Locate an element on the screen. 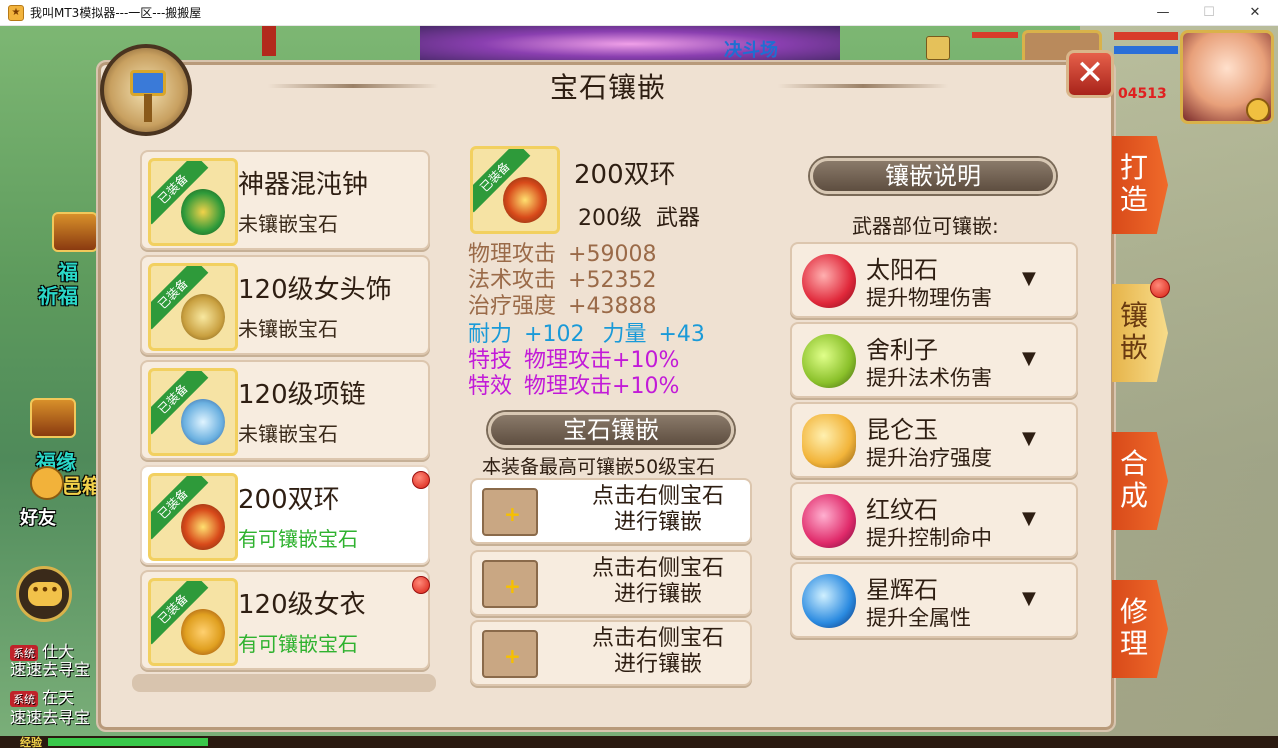 The width and height of the screenshot is (1278, 748). friend-label: 好友 is located at coordinates (38, 517).